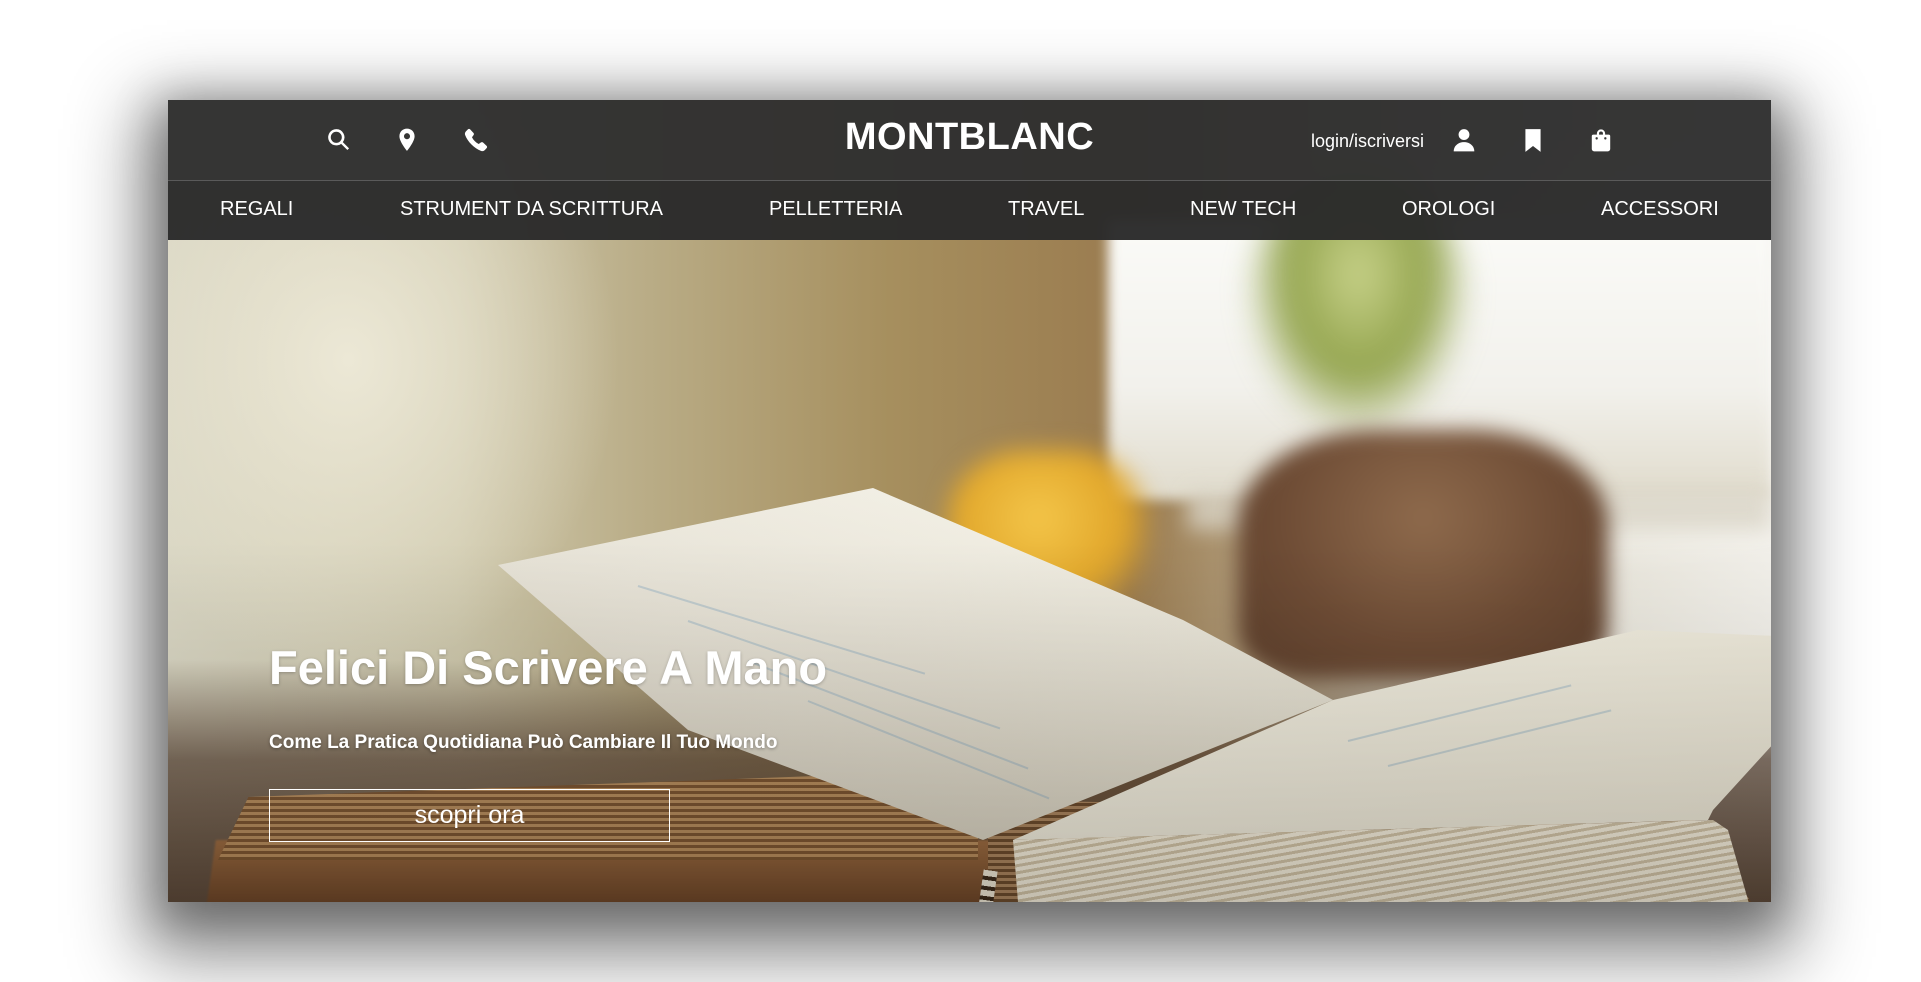 This screenshot has height=982, width=1921. What do you see at coordinates (339, 140) in the screenshot?
I see `search-icon` at bounding box center [339, 140].